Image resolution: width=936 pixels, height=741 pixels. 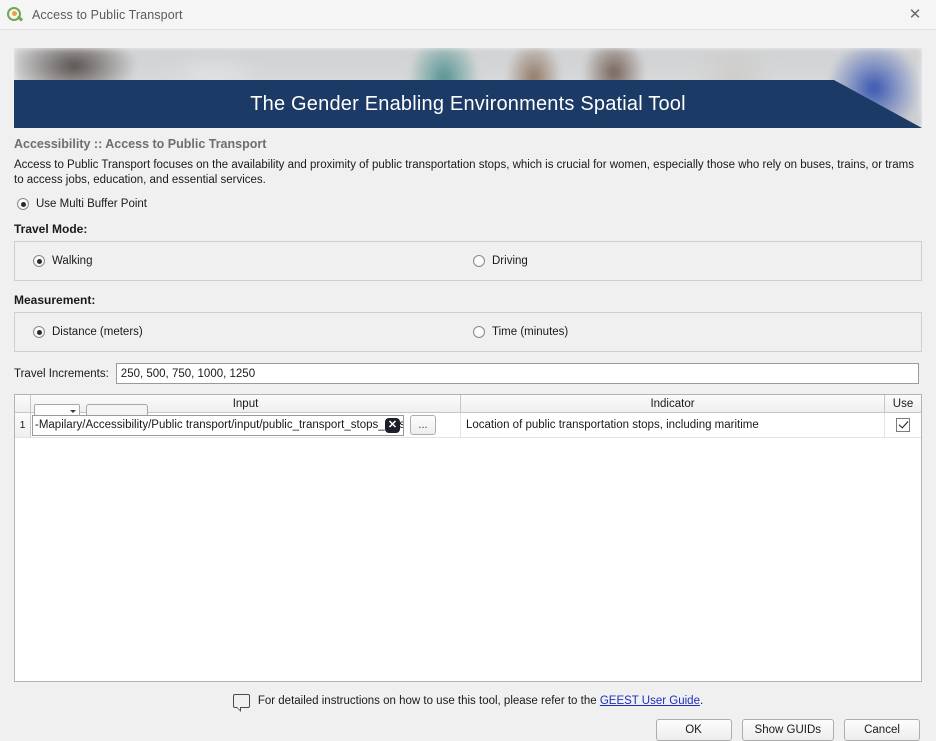 What do you see at coordinates (97, 332) in the screenshot?
I see `radio-label-distance: Distance (meters)` at bounding box center [97, 332].